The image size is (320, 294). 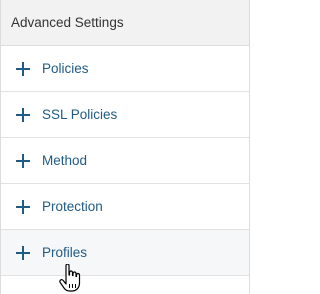 I want to click on method-label: Method, so click(x=64, y=160).